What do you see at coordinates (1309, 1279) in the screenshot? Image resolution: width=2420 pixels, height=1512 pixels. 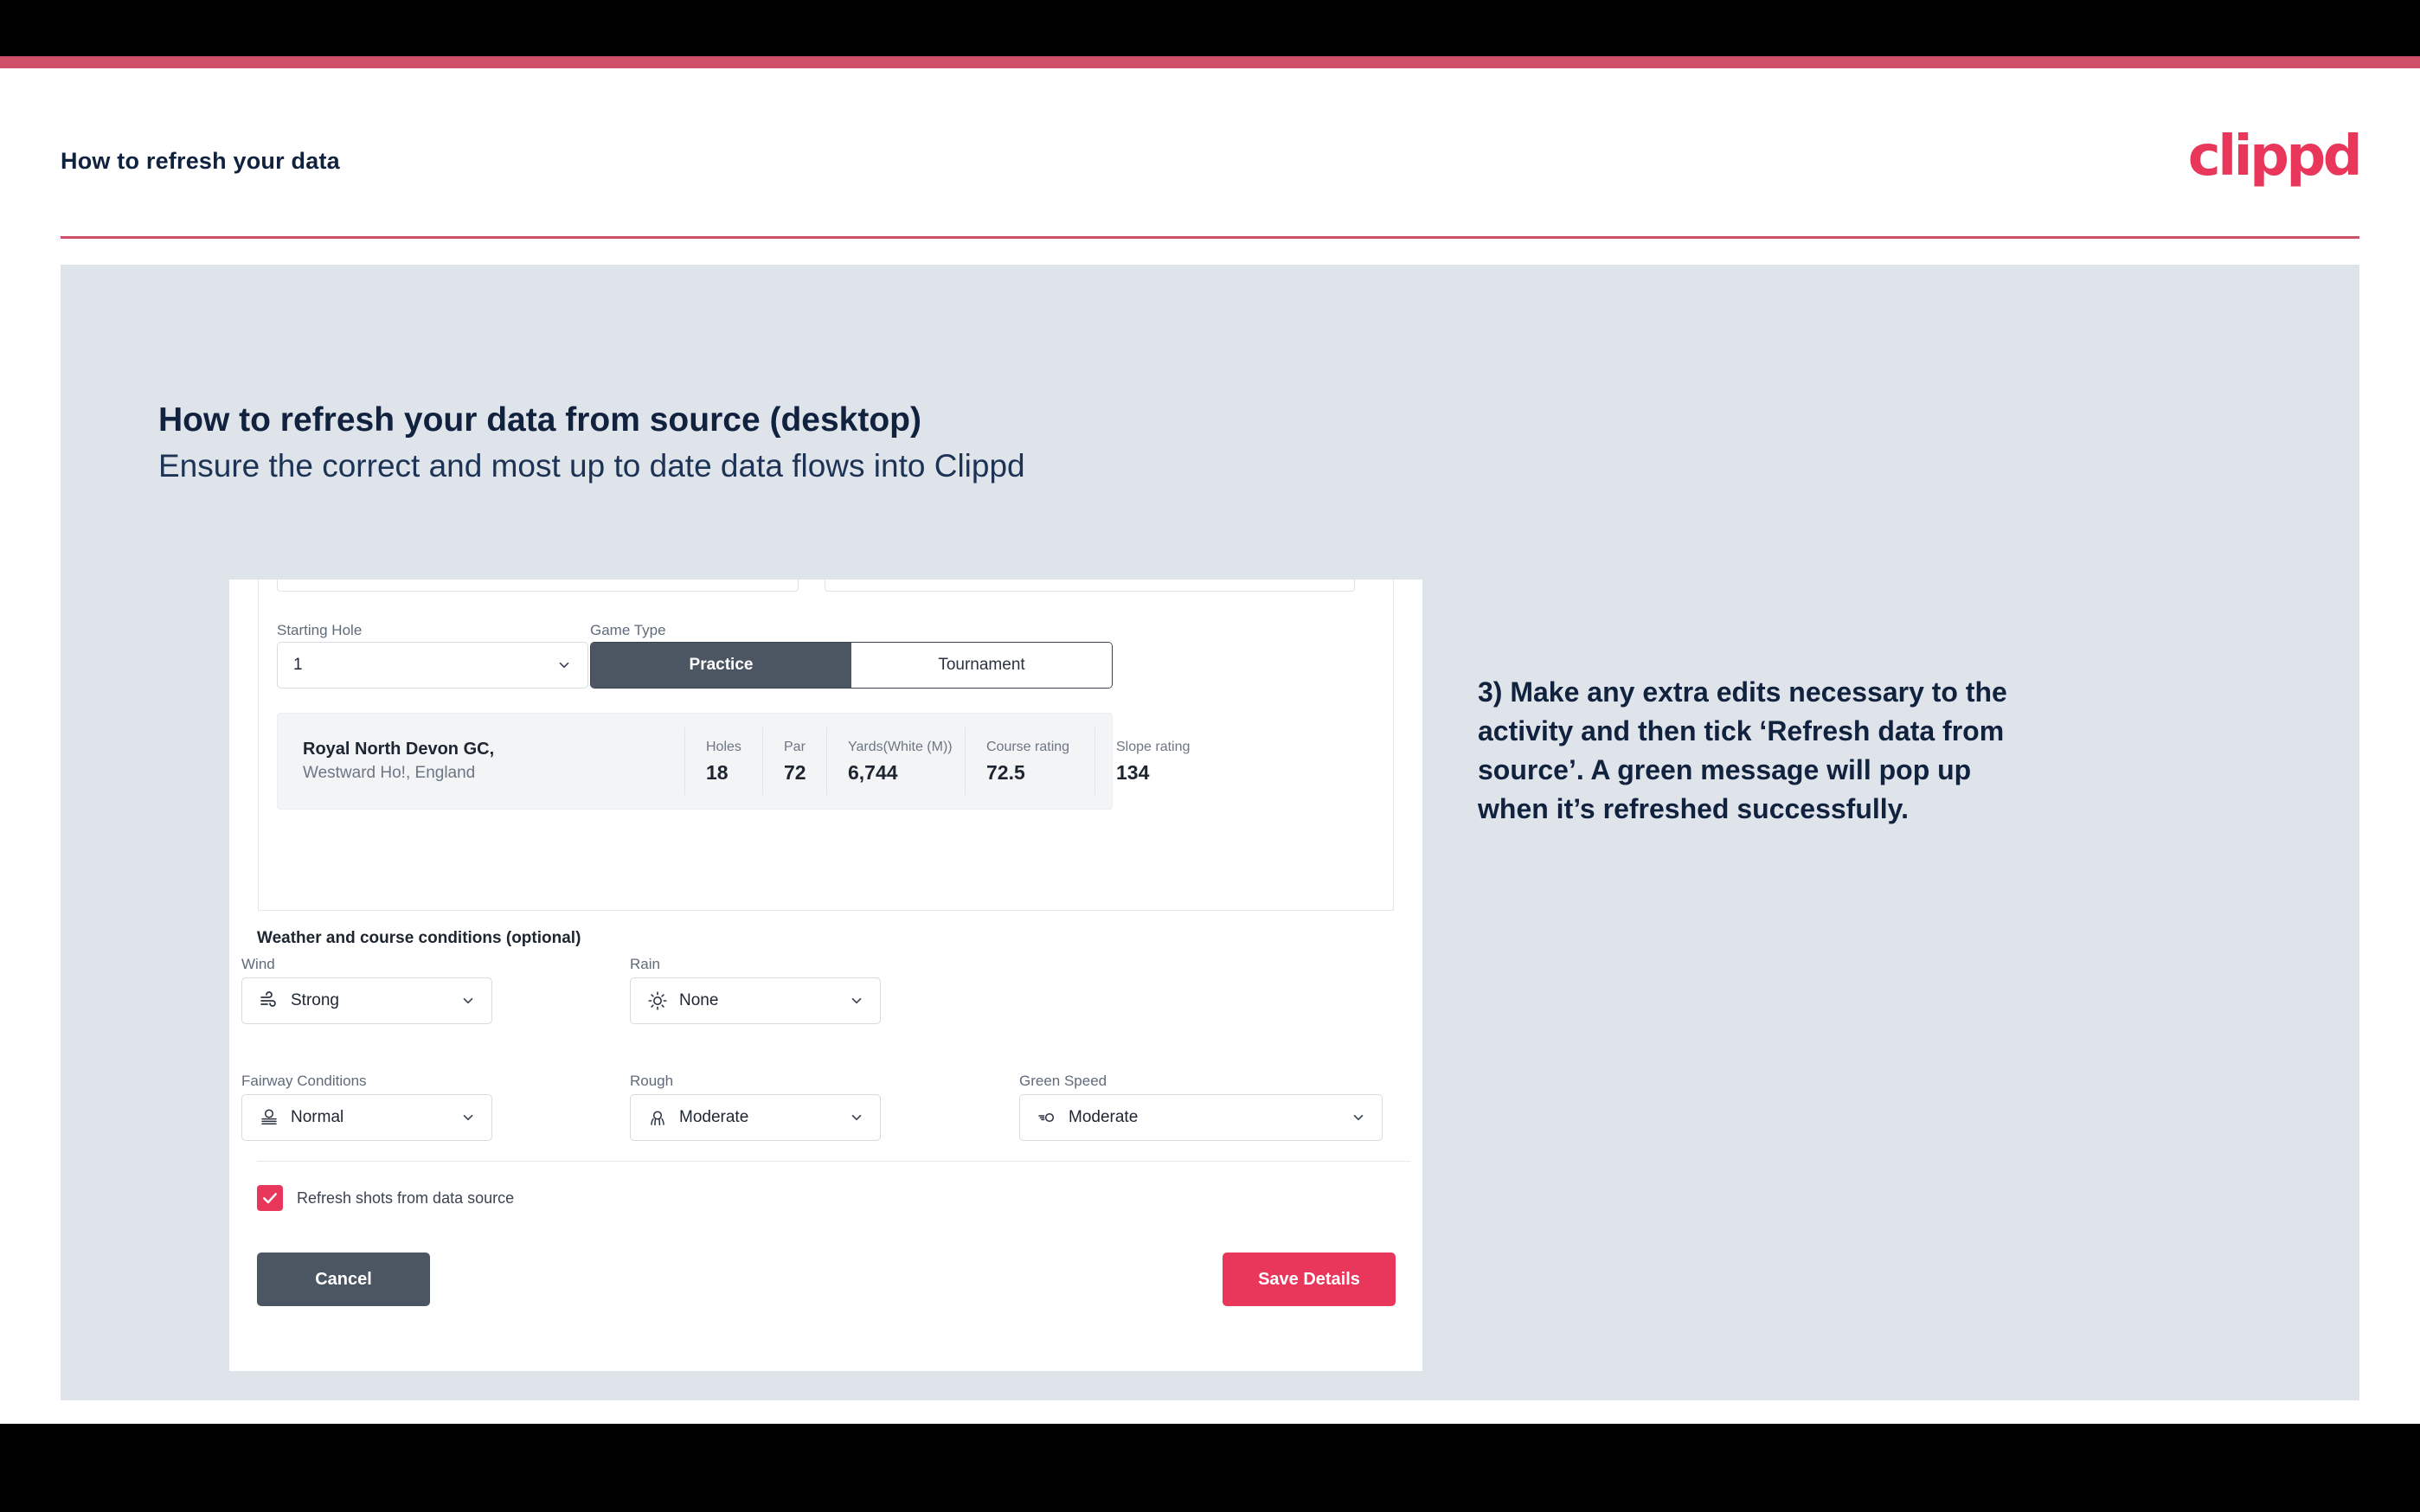 I see `save-details-button: Save Details` at bounding box center [1309, 1279].